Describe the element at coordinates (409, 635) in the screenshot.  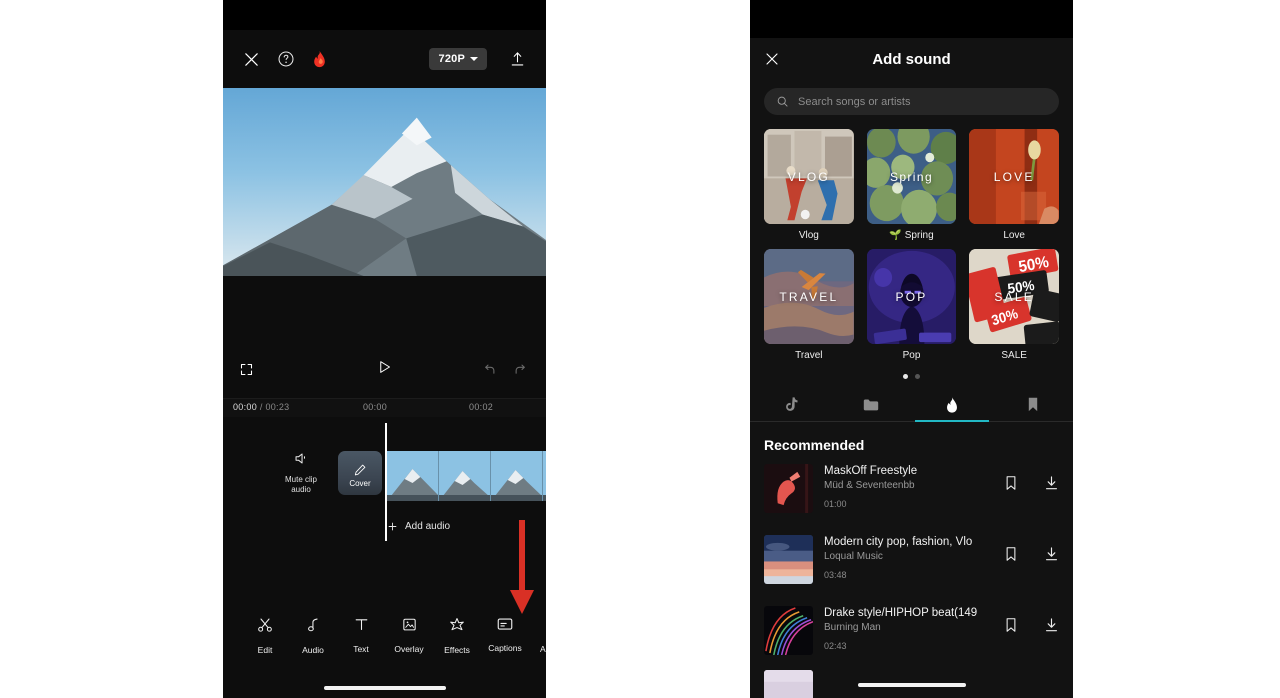
I see `tool-overlay: Overlay` at that location.